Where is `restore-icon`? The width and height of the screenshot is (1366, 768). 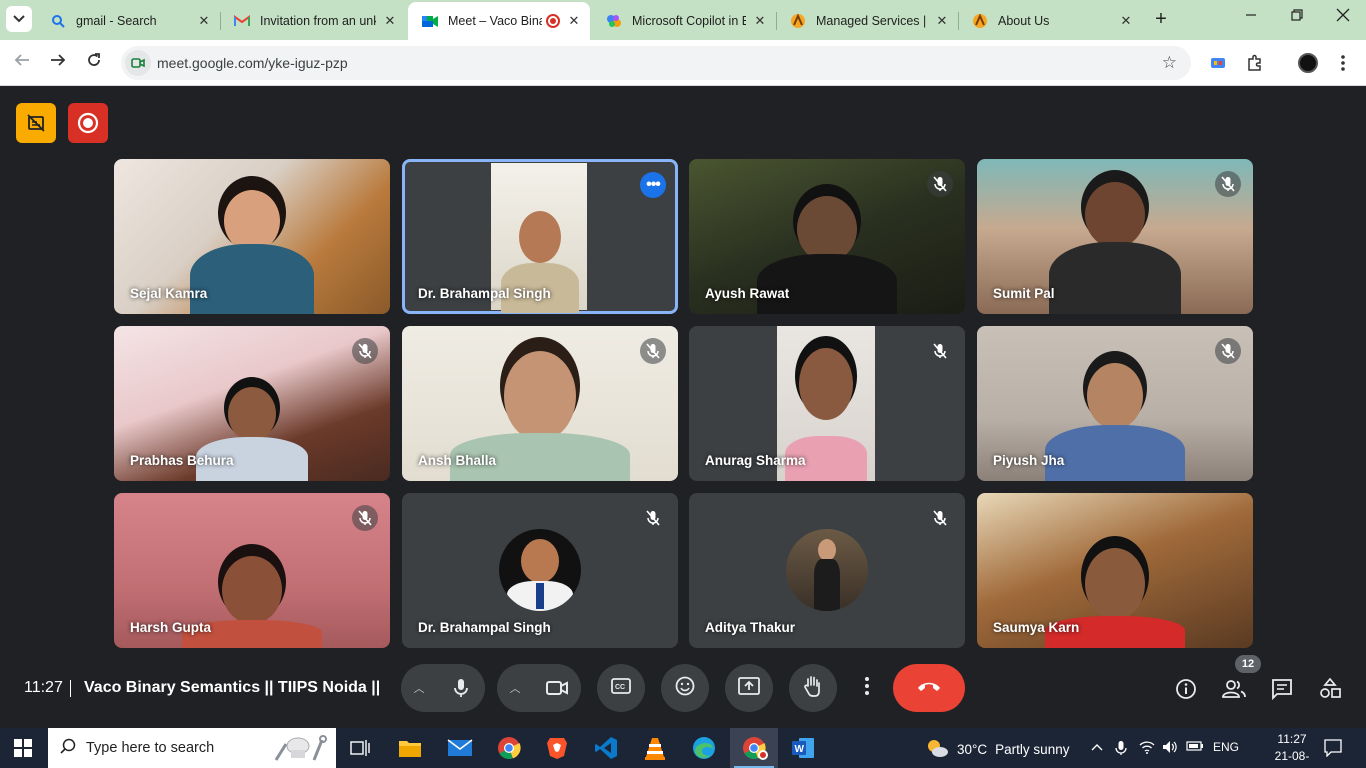 restore-icon is located at coordinates (1297, 16).